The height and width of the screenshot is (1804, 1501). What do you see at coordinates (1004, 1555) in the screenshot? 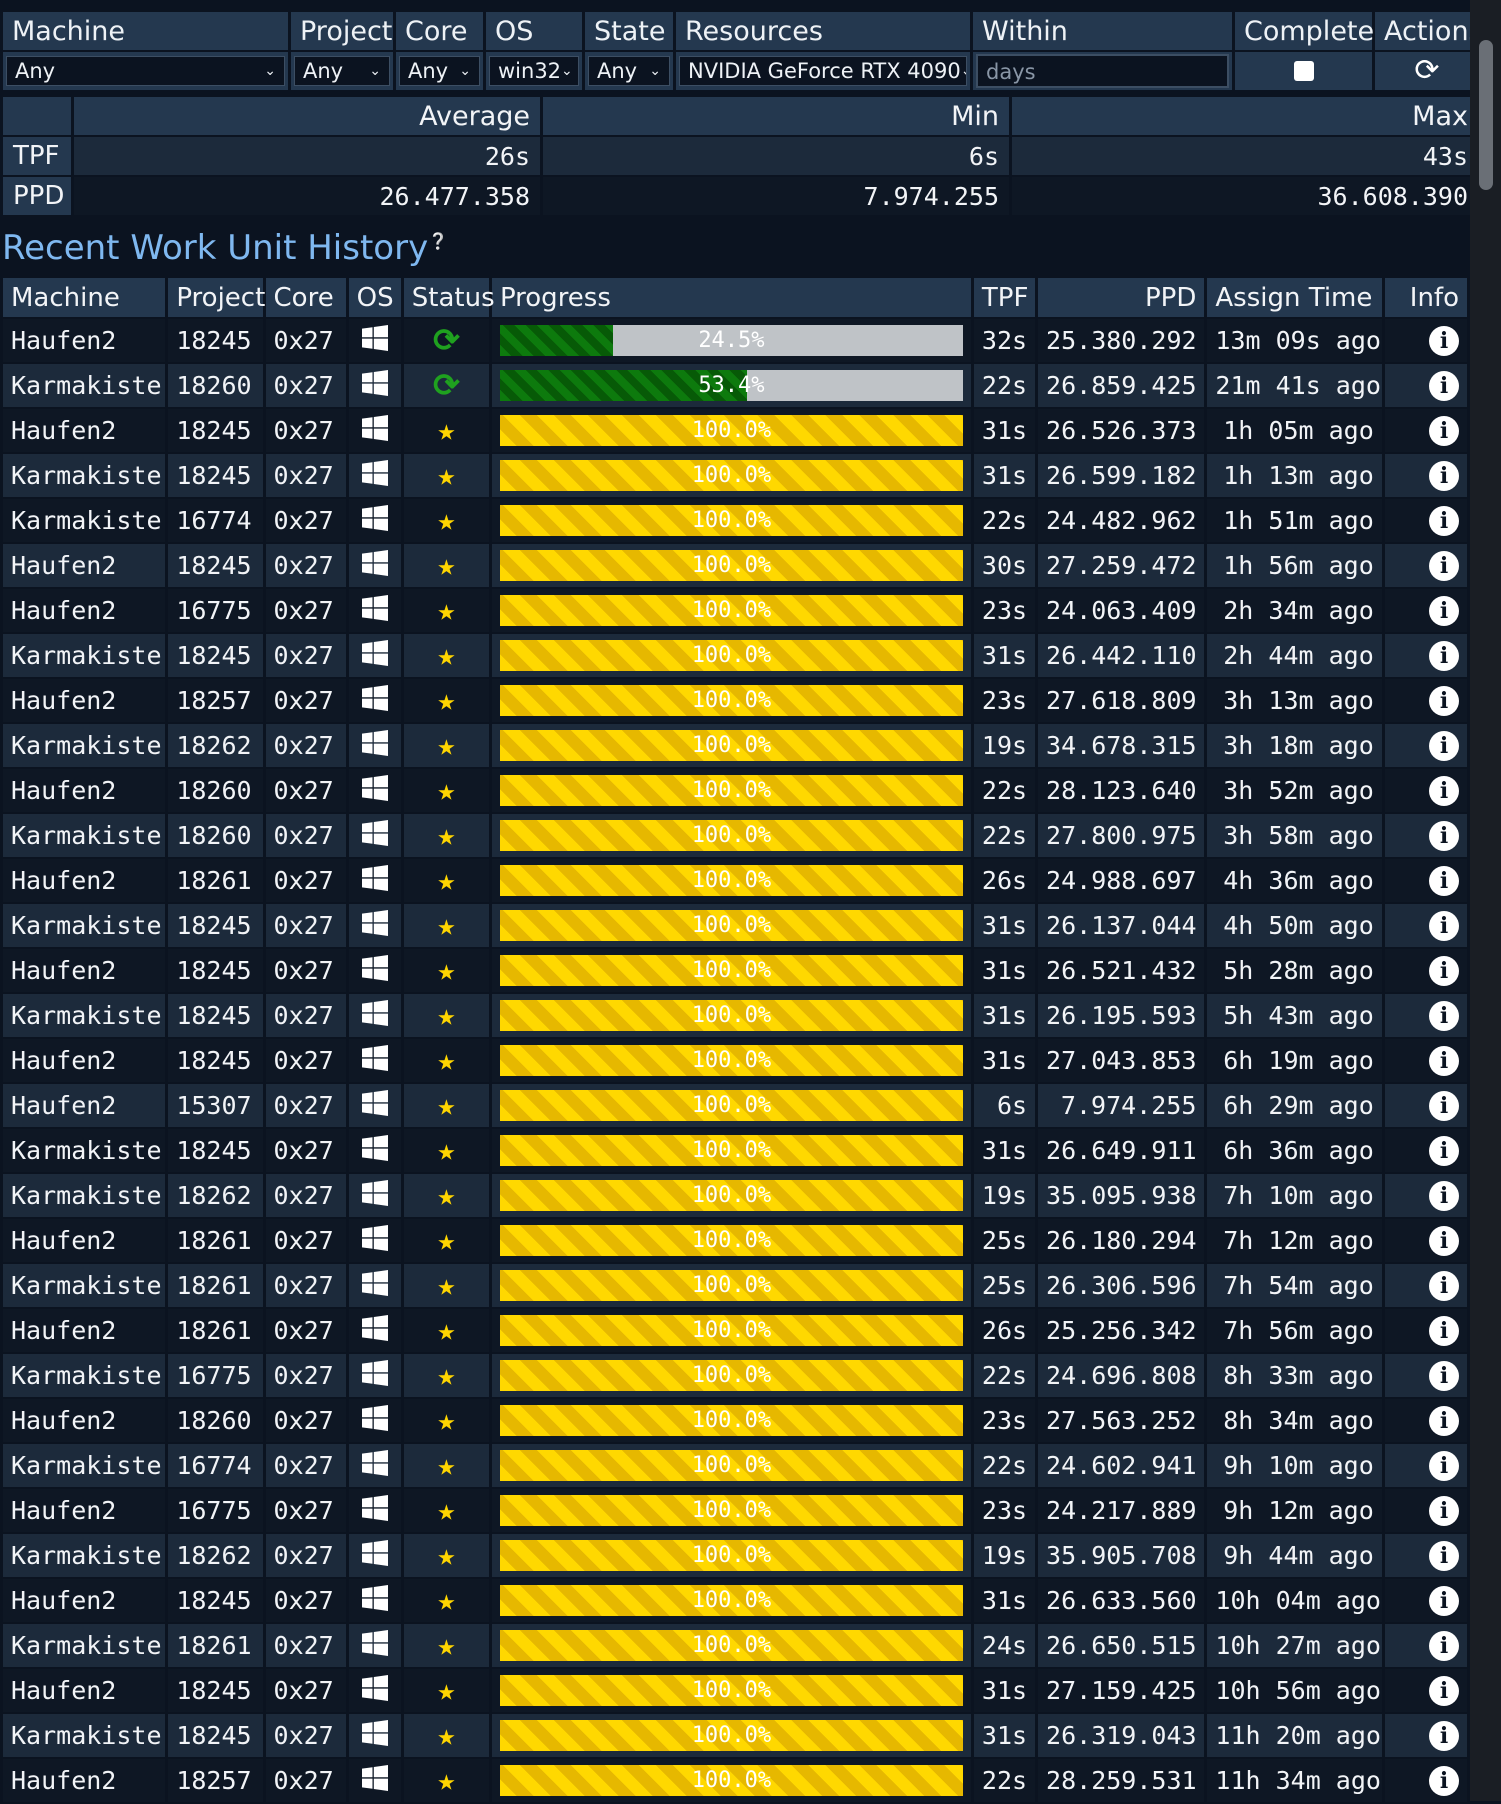
I see `tpf-cell: 19s` at bounding box center [1004, 1555].